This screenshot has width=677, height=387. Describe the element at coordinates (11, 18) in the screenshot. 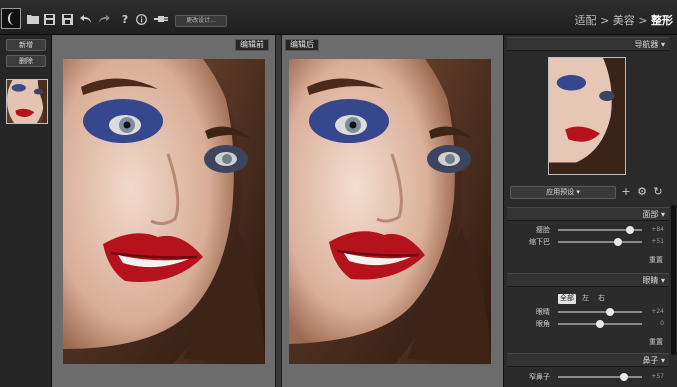

I see `logo-icon` at that location.